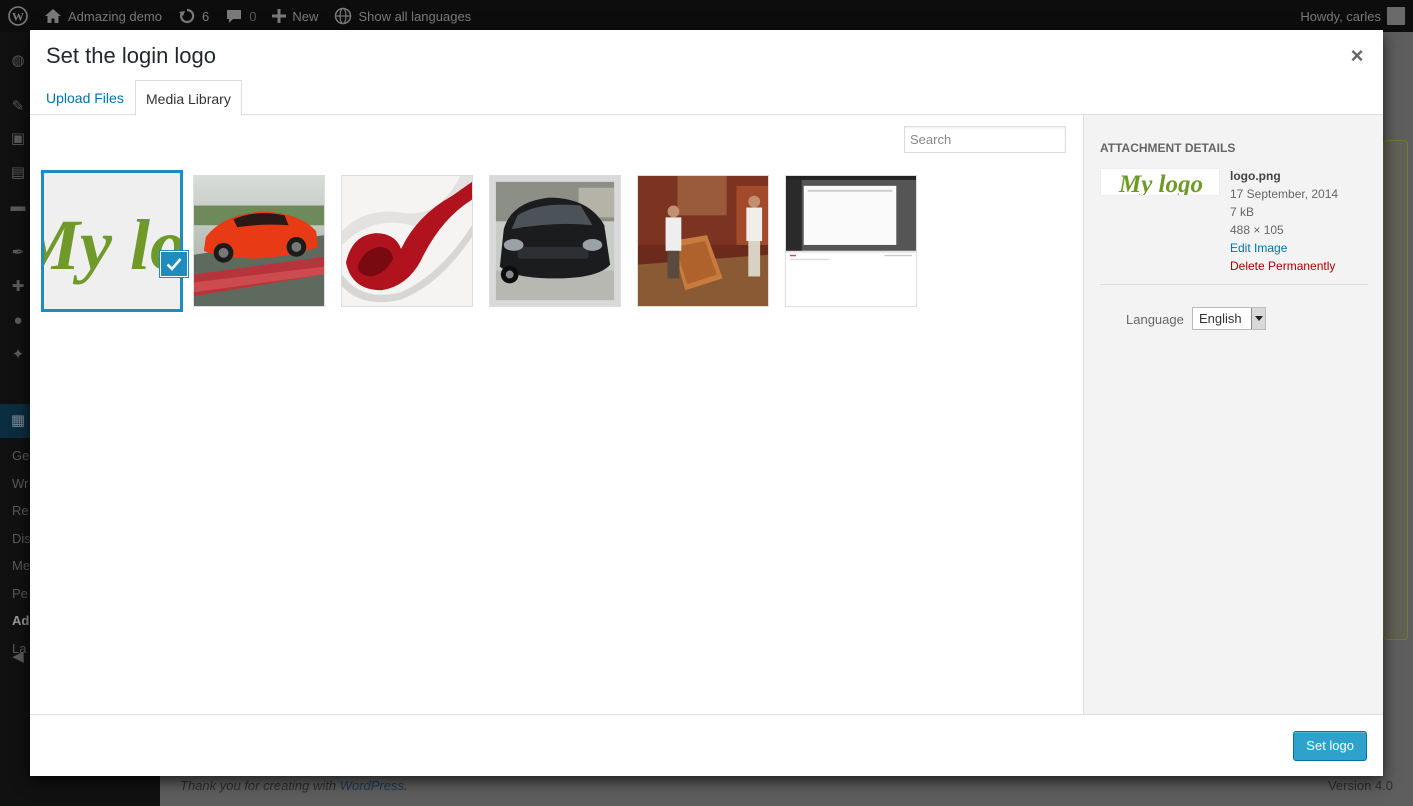  What do you see at coordinates (706, 97) in the screenshot?
I see `modal-tabs: Upload Files Media Library` at bounding box center [706, 97].